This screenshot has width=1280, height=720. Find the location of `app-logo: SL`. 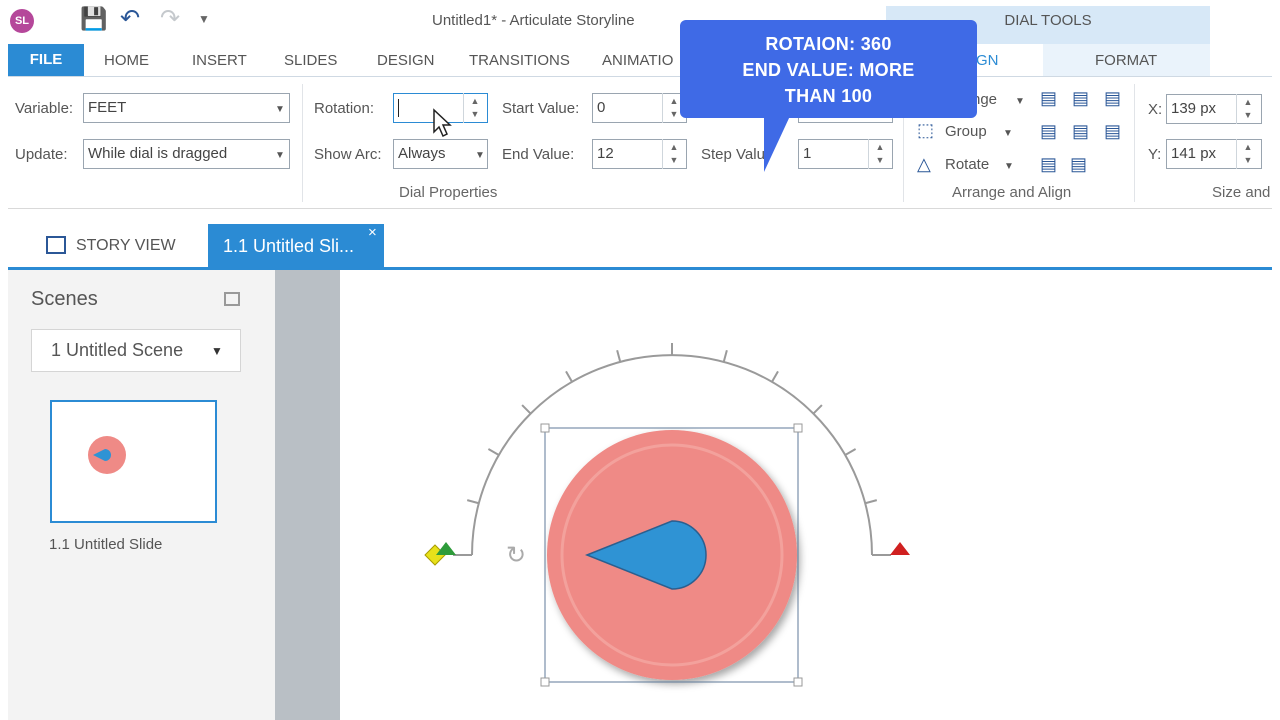

app-logo: SL is located at coordinates (22, 21).